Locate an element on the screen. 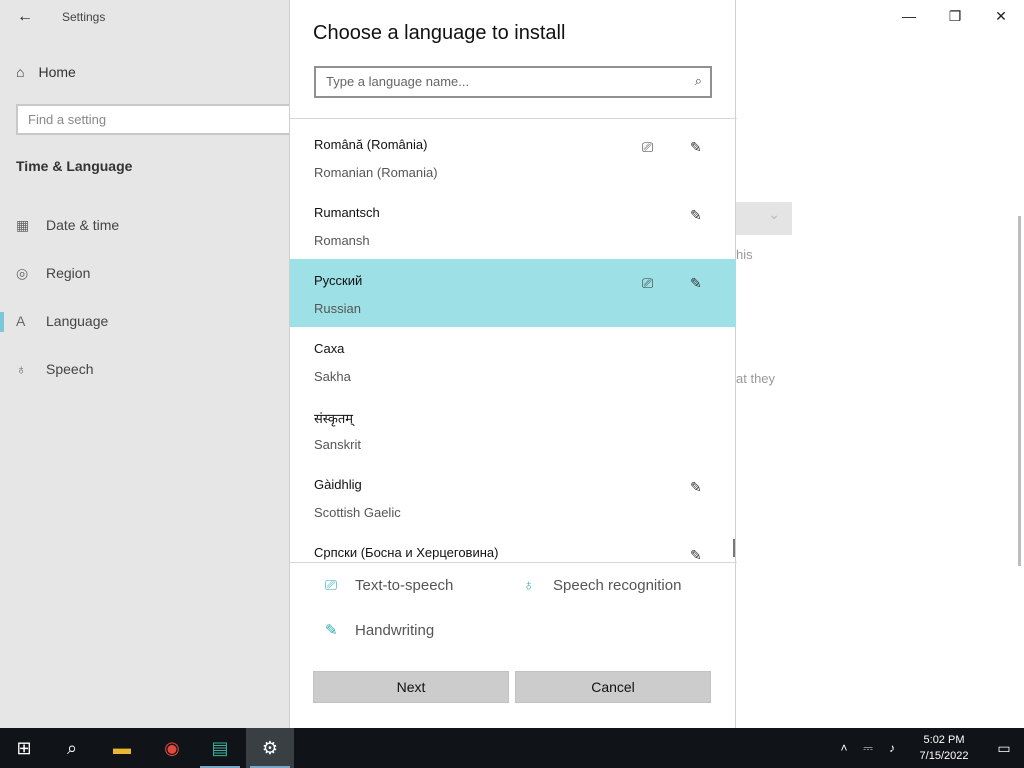 The image size is (1024, 768). language-english-name: Sakha is located at coordinates (332, 376).